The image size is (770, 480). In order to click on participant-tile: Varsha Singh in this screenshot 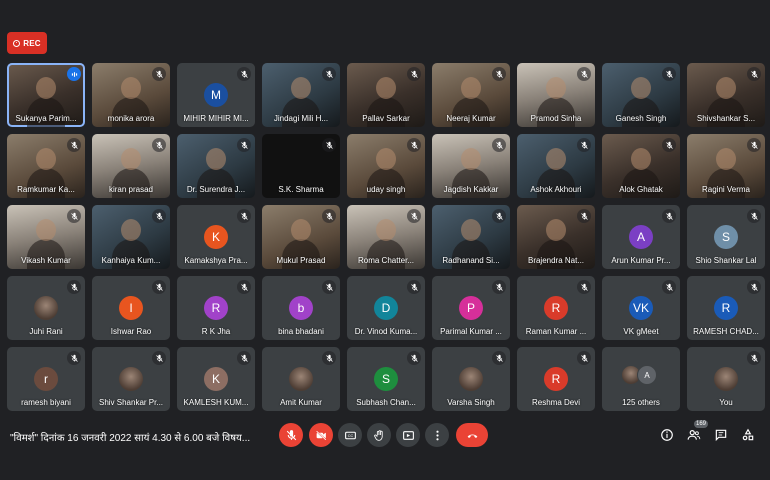, I will do `click(471, 379)`.